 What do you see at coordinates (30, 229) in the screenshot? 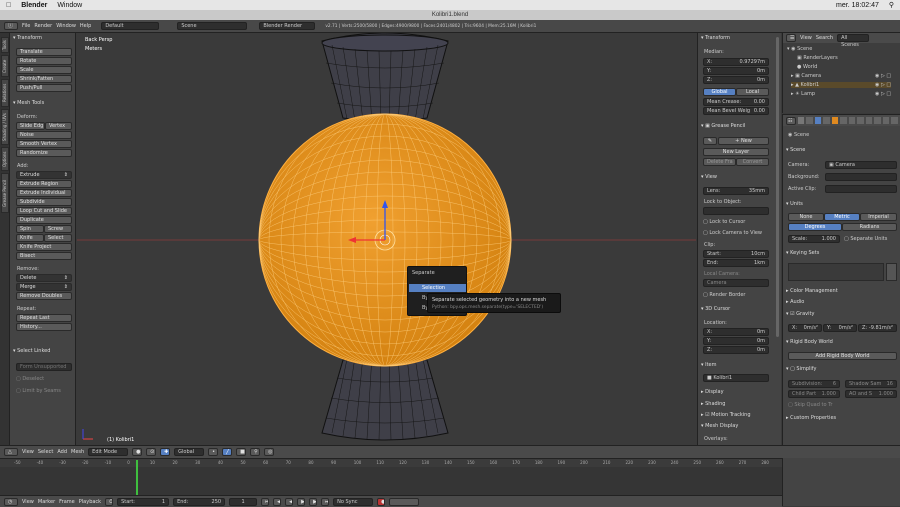
I see `spin-button: Spin` at bounding box center [30, 229].